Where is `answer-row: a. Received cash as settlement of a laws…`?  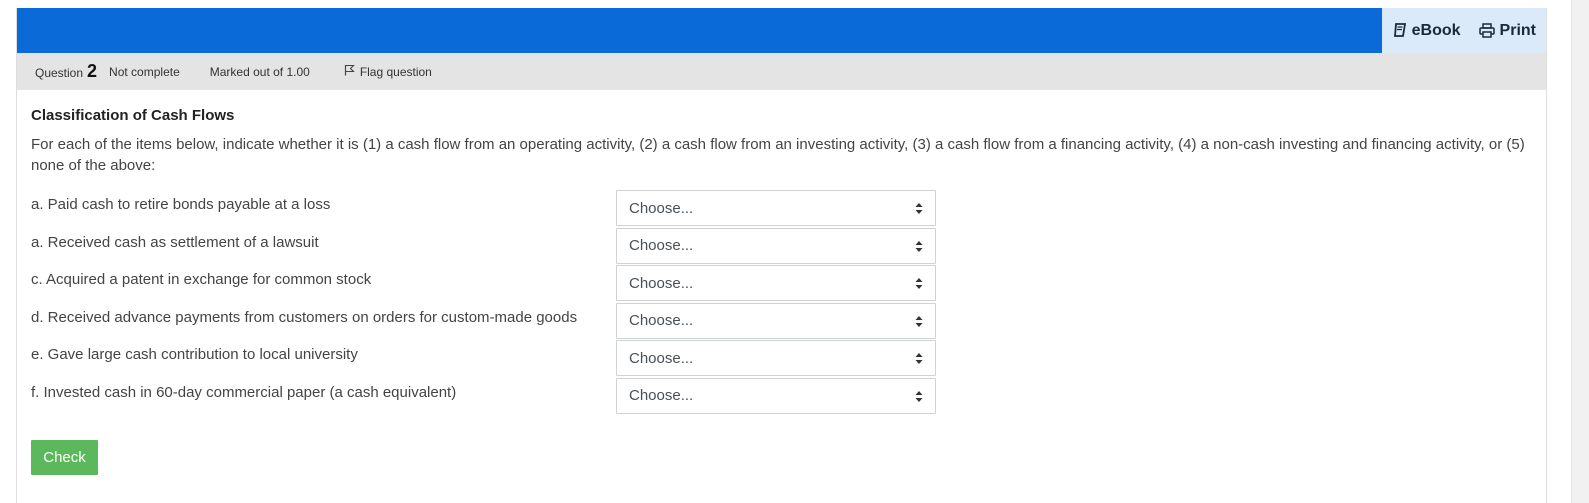
answer-row: a. Received cash as settlement of a laws… is located at coordinates (781, 246).